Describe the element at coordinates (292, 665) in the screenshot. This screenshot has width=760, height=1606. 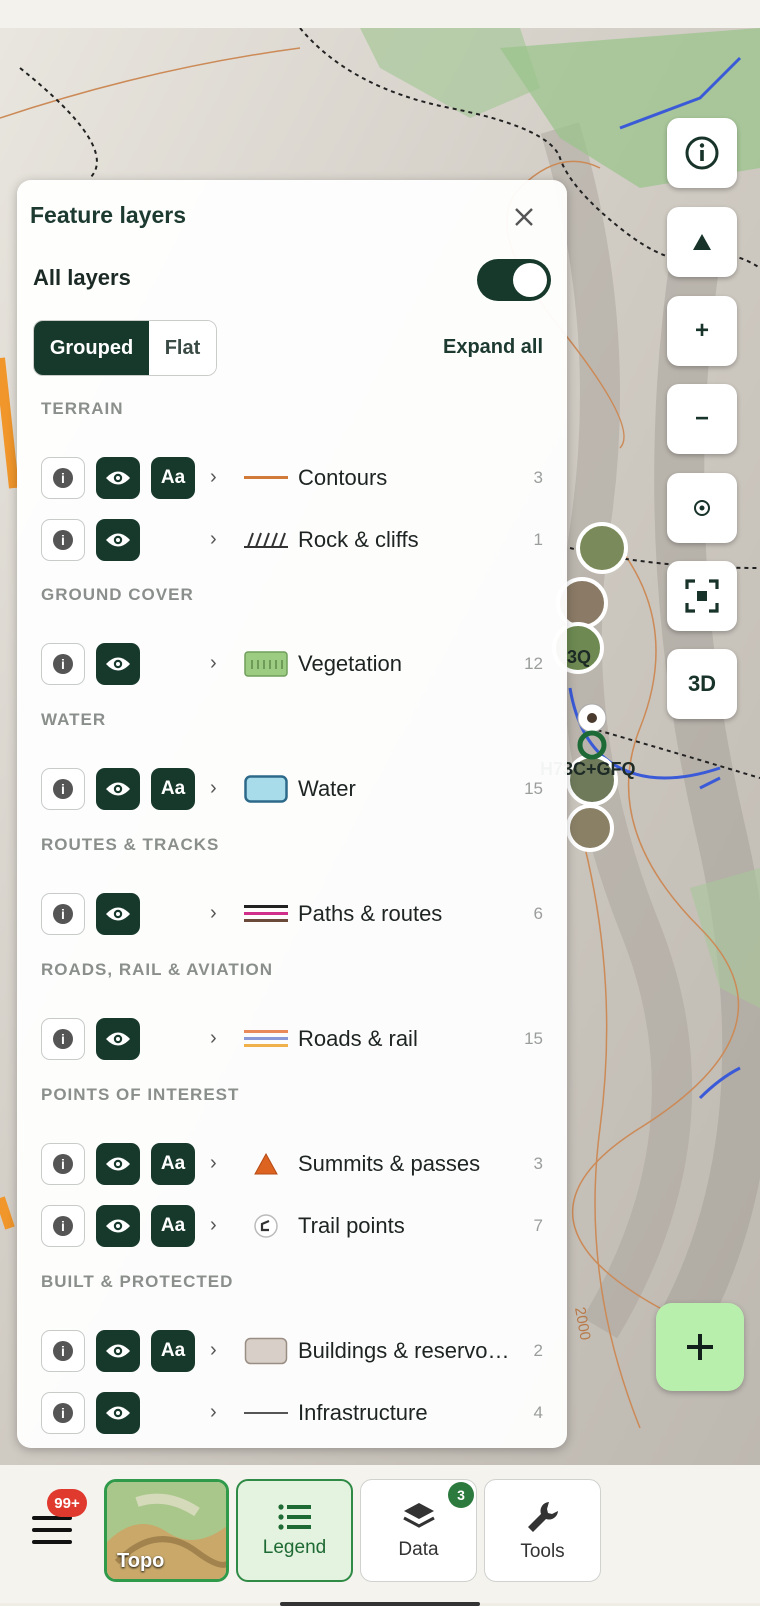
I see `layer-row-vegetation: i › Vegetation 12` at that location.